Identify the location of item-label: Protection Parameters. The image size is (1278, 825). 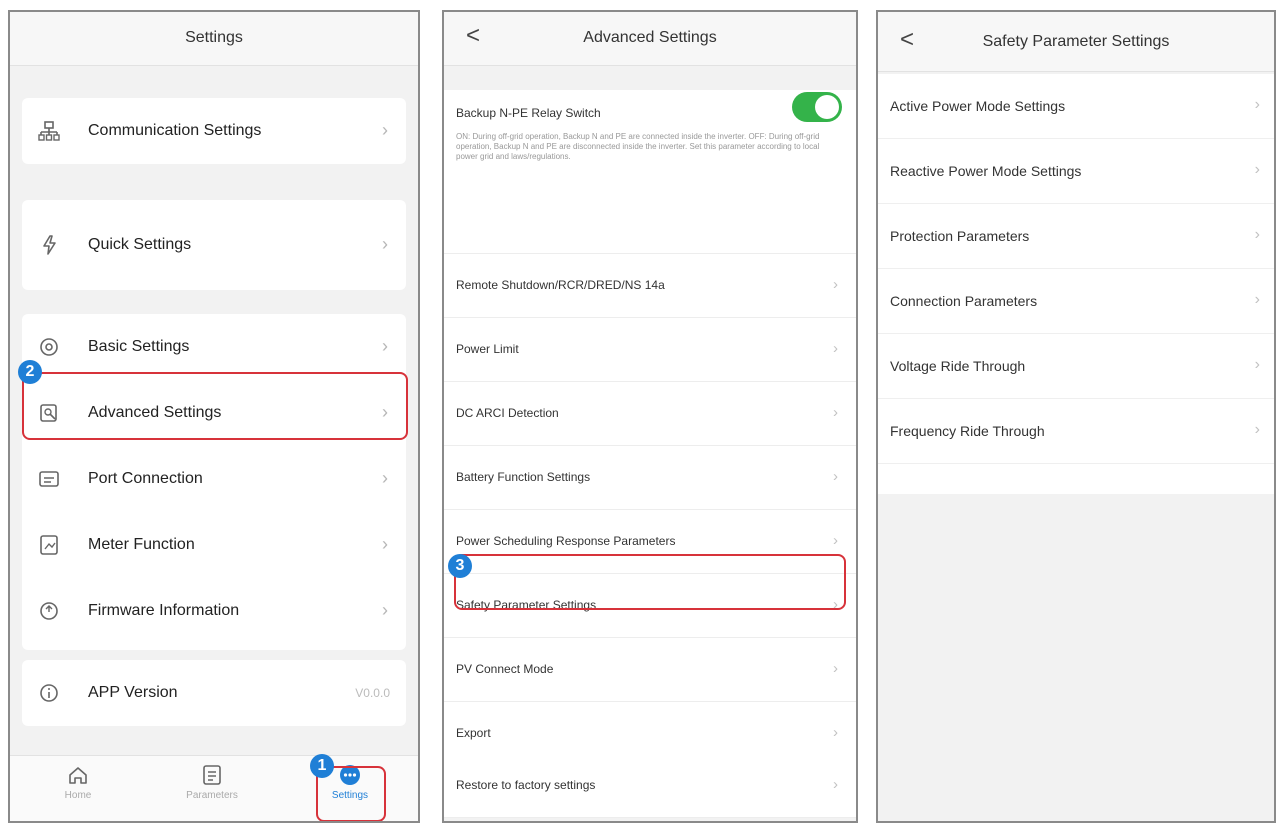
(960, 236).